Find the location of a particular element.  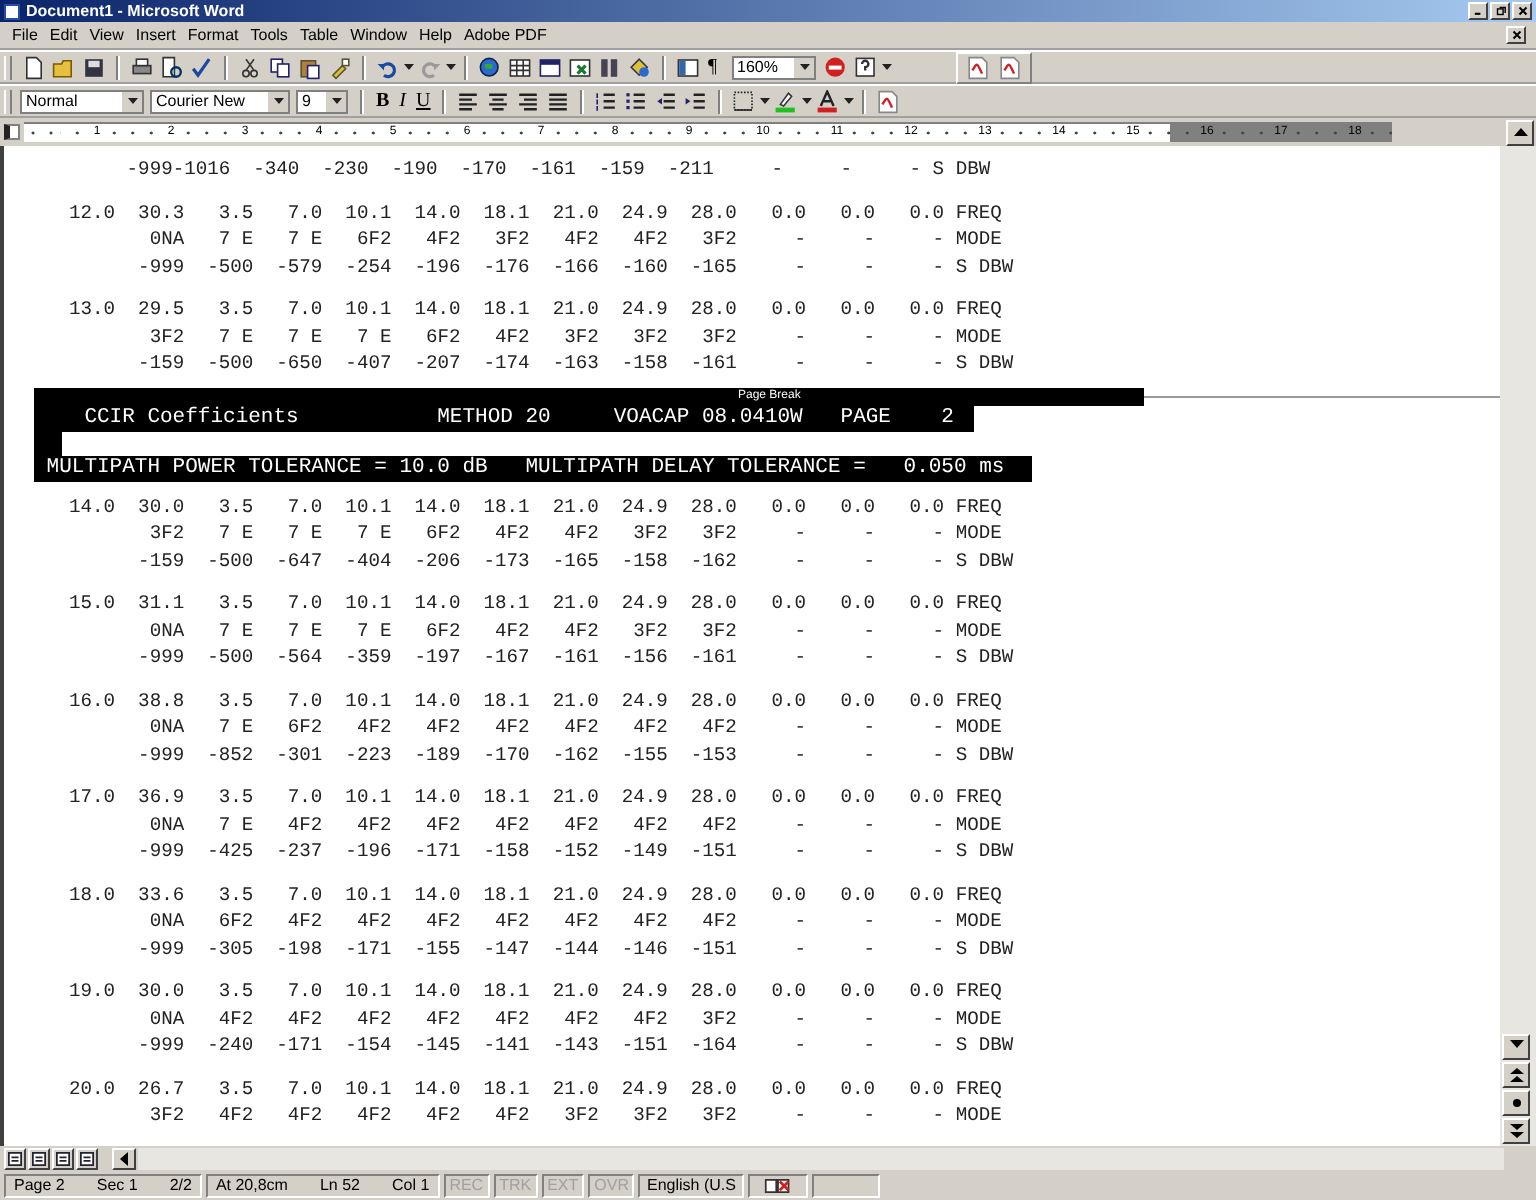

language-indicator: English (U.S is located at coordinates (691, 1185).